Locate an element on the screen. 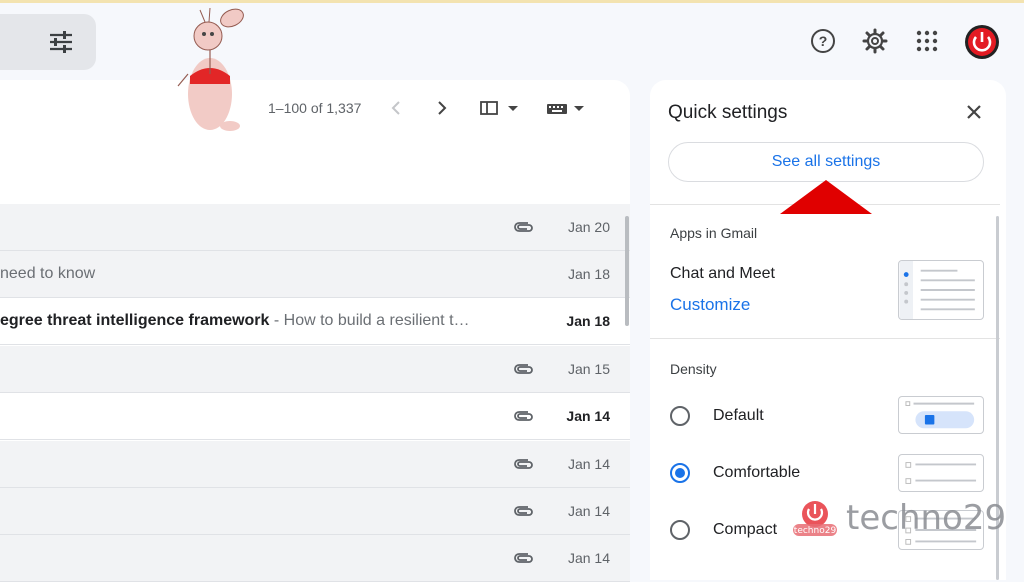 This screenshot has height=582, width=1024. chat-meet-label: Chat and Meet is located at coordinates (722, 273).